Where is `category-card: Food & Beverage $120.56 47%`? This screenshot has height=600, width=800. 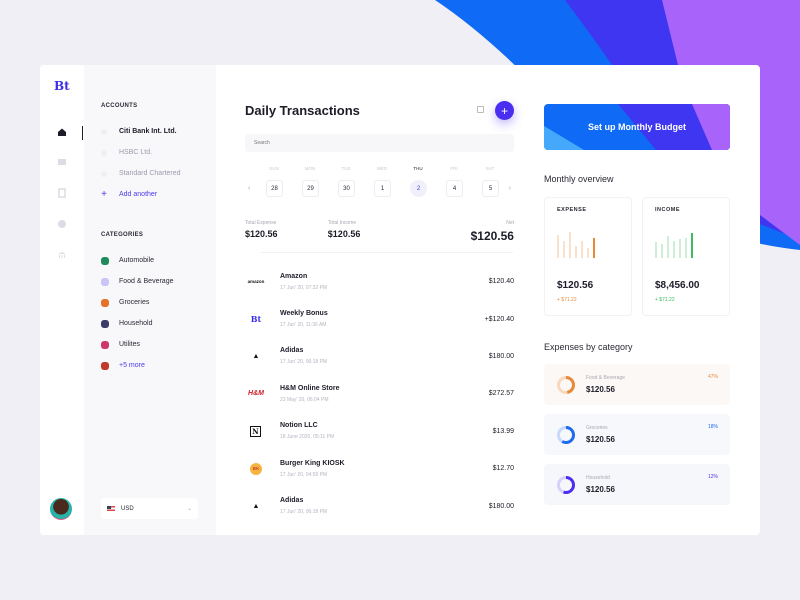 category-card: Food & Beverage $120.56 47% is located at coordinates (637, 384).